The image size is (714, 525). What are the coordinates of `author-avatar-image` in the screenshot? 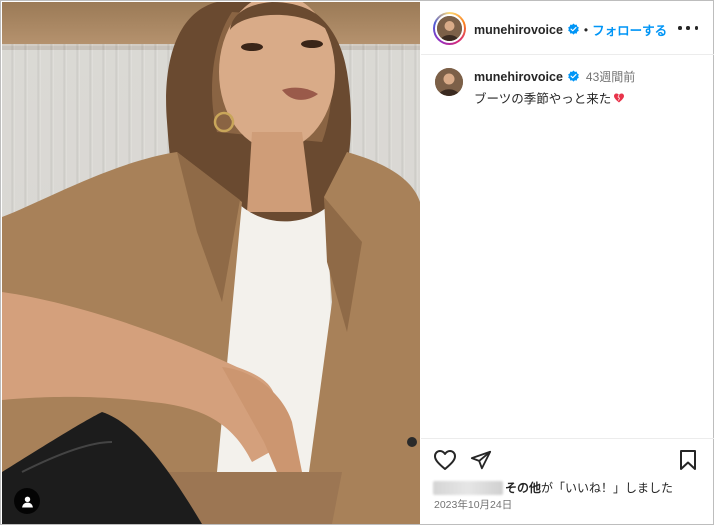 It's located at (449, 28).